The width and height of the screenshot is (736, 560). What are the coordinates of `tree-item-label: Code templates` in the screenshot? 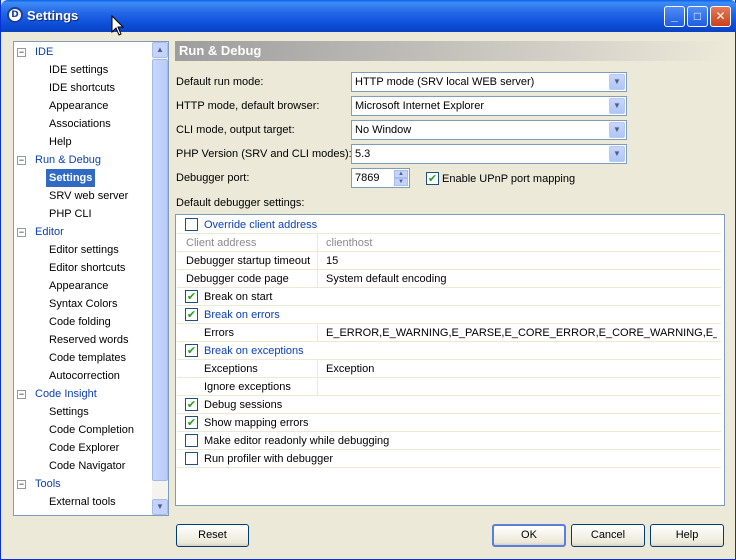 It's located at (88, 358).